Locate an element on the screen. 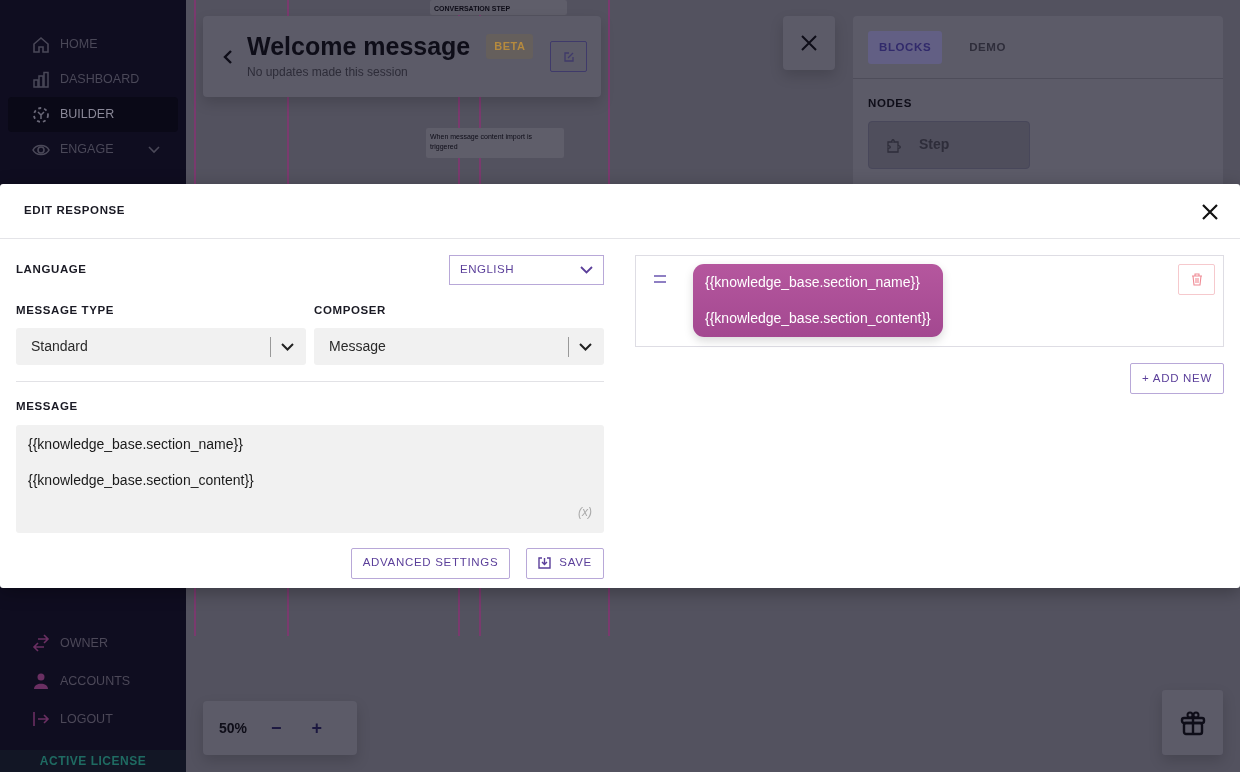 The width and height of the screenshot is (1240, 772). composer-select: Message is located at coordinates (459, 347).